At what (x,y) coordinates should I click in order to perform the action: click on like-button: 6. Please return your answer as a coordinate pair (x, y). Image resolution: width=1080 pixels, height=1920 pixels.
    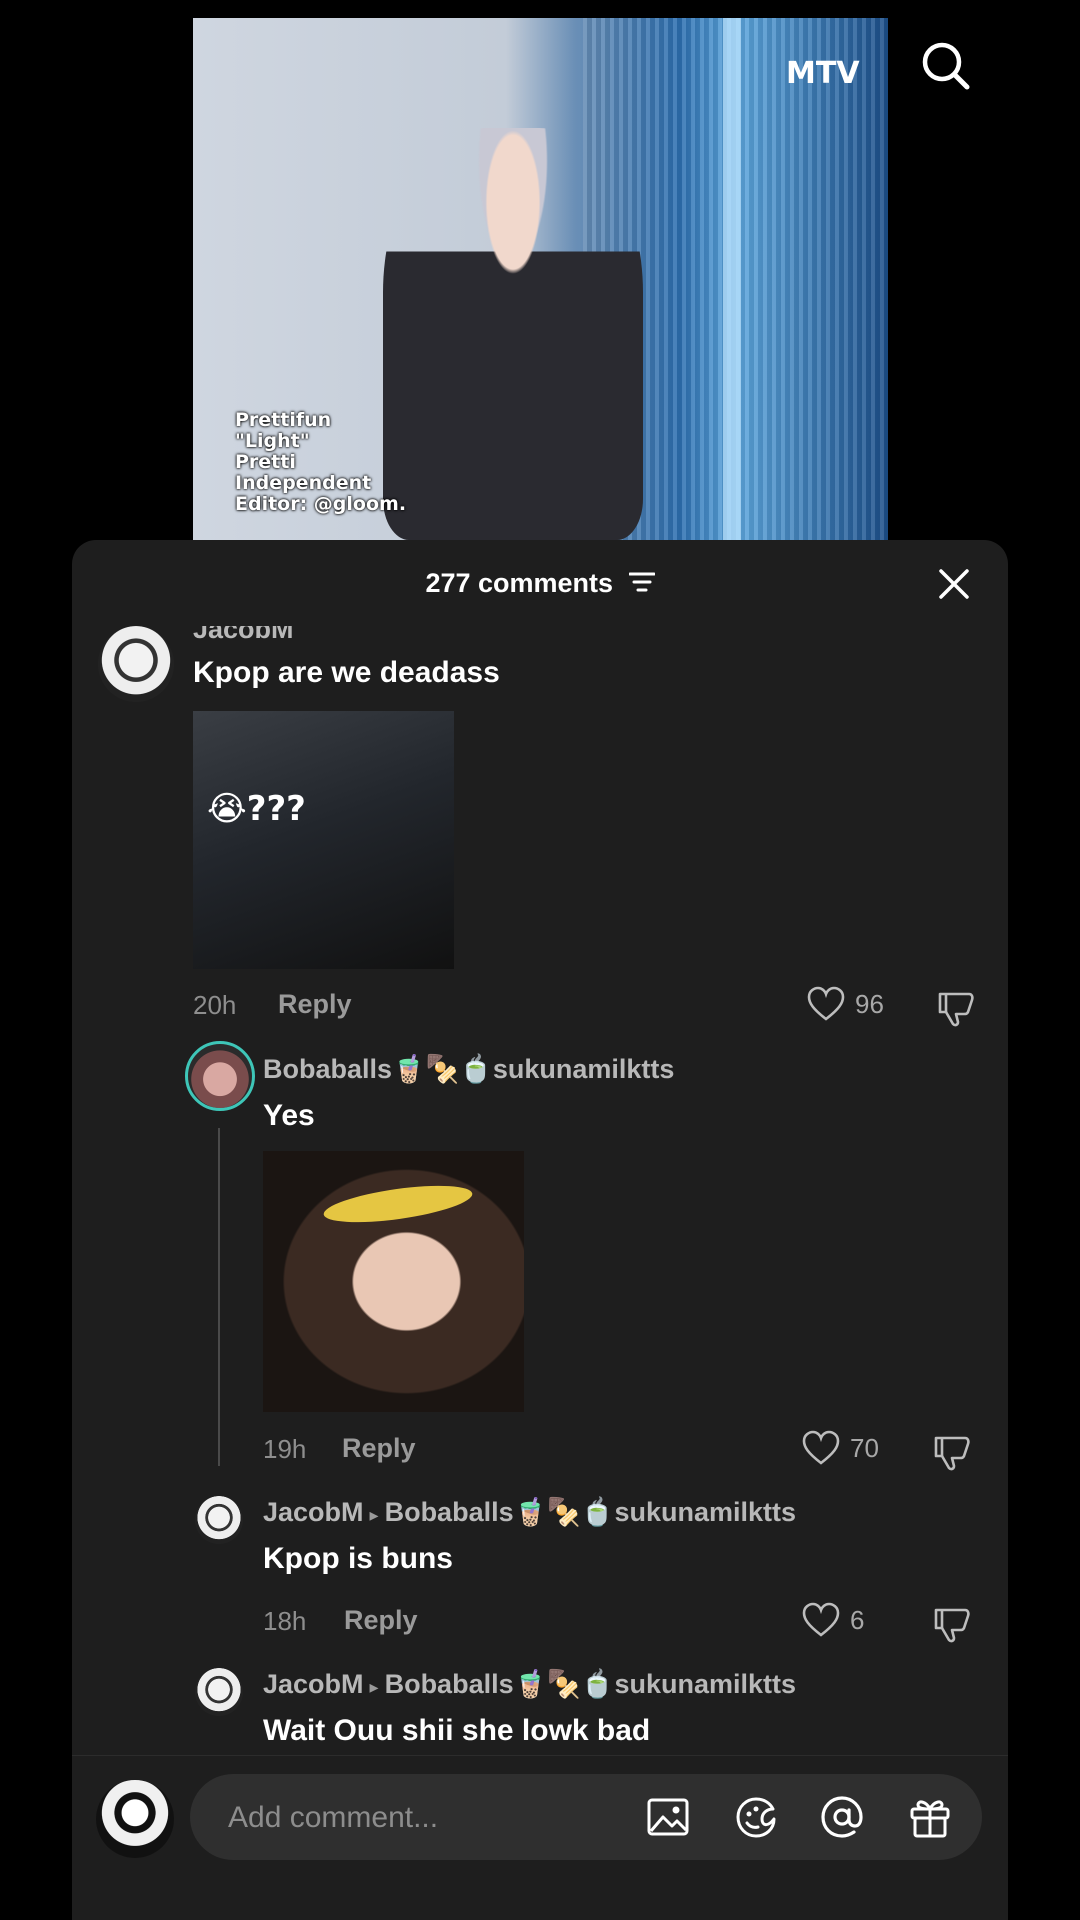
    Looking at the image, I should click on (833, 1620).